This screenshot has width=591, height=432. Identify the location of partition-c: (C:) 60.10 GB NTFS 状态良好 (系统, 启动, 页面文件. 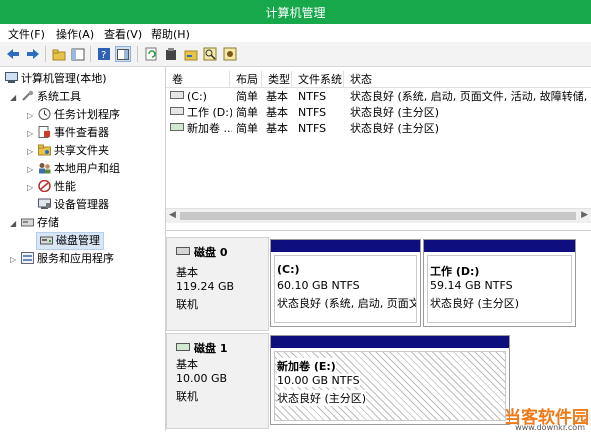
(345, 283).